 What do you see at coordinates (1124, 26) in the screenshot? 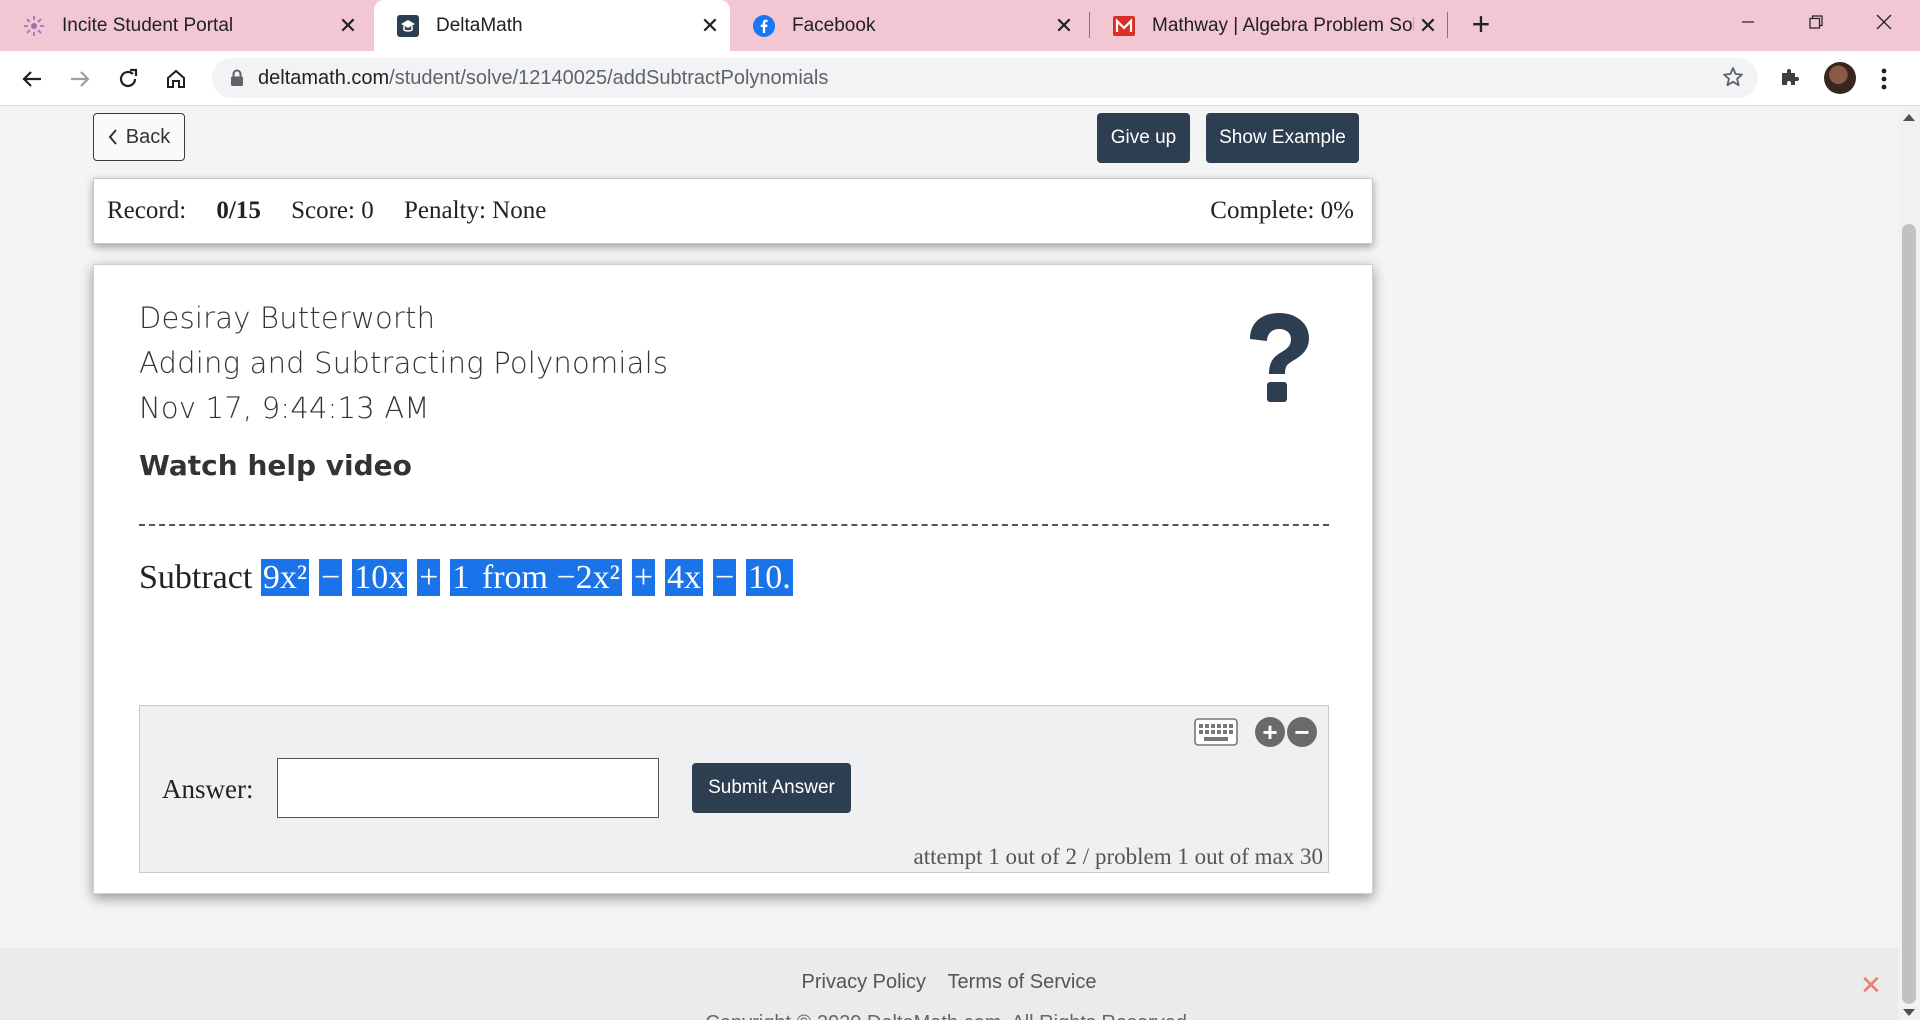
I see `mathway-icon` at bounding box center [1124, 26].